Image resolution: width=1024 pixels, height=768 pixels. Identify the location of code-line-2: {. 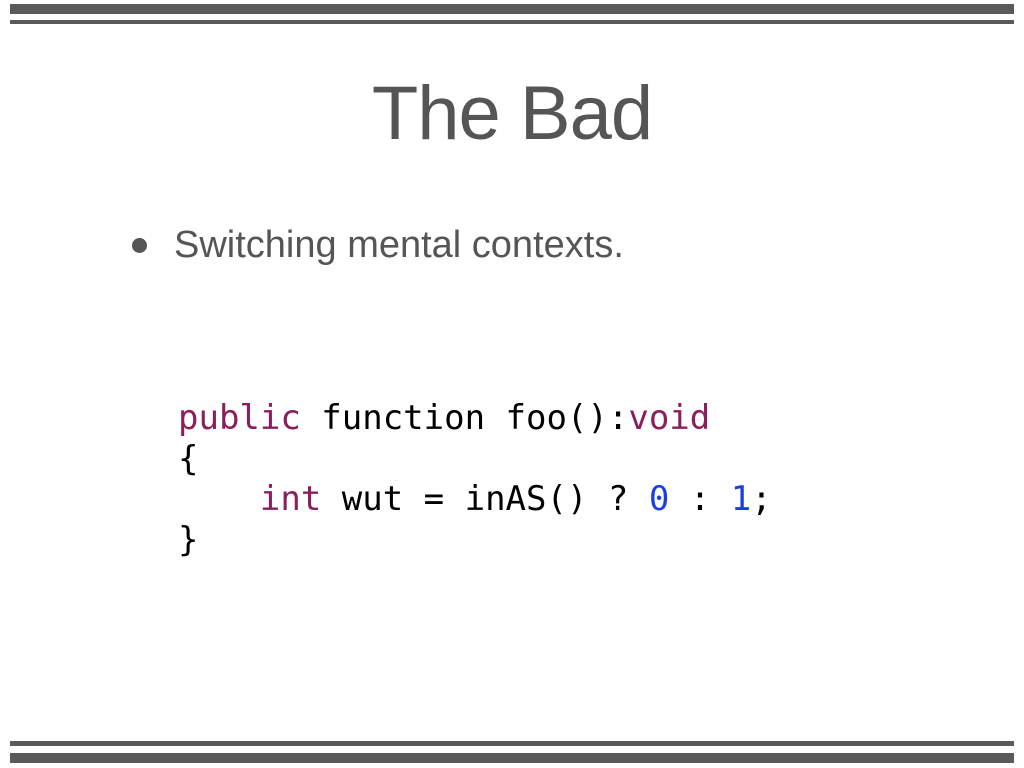
(188, 458).